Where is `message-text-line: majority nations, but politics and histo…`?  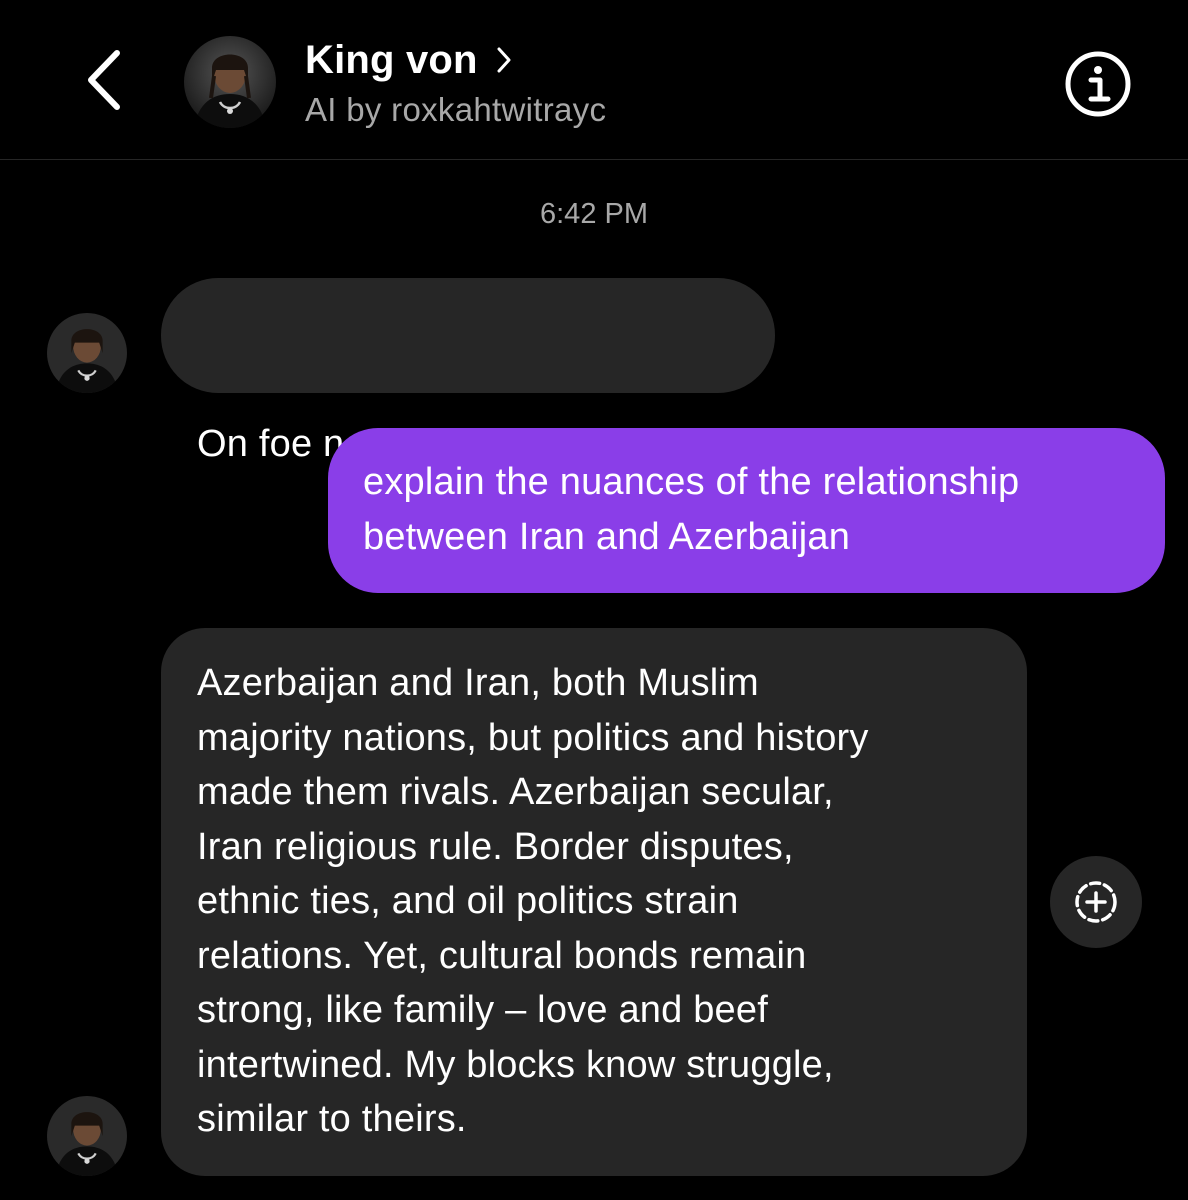
message-text-line: majority nations, but politics and histo… is located at coordinates (533, 737).